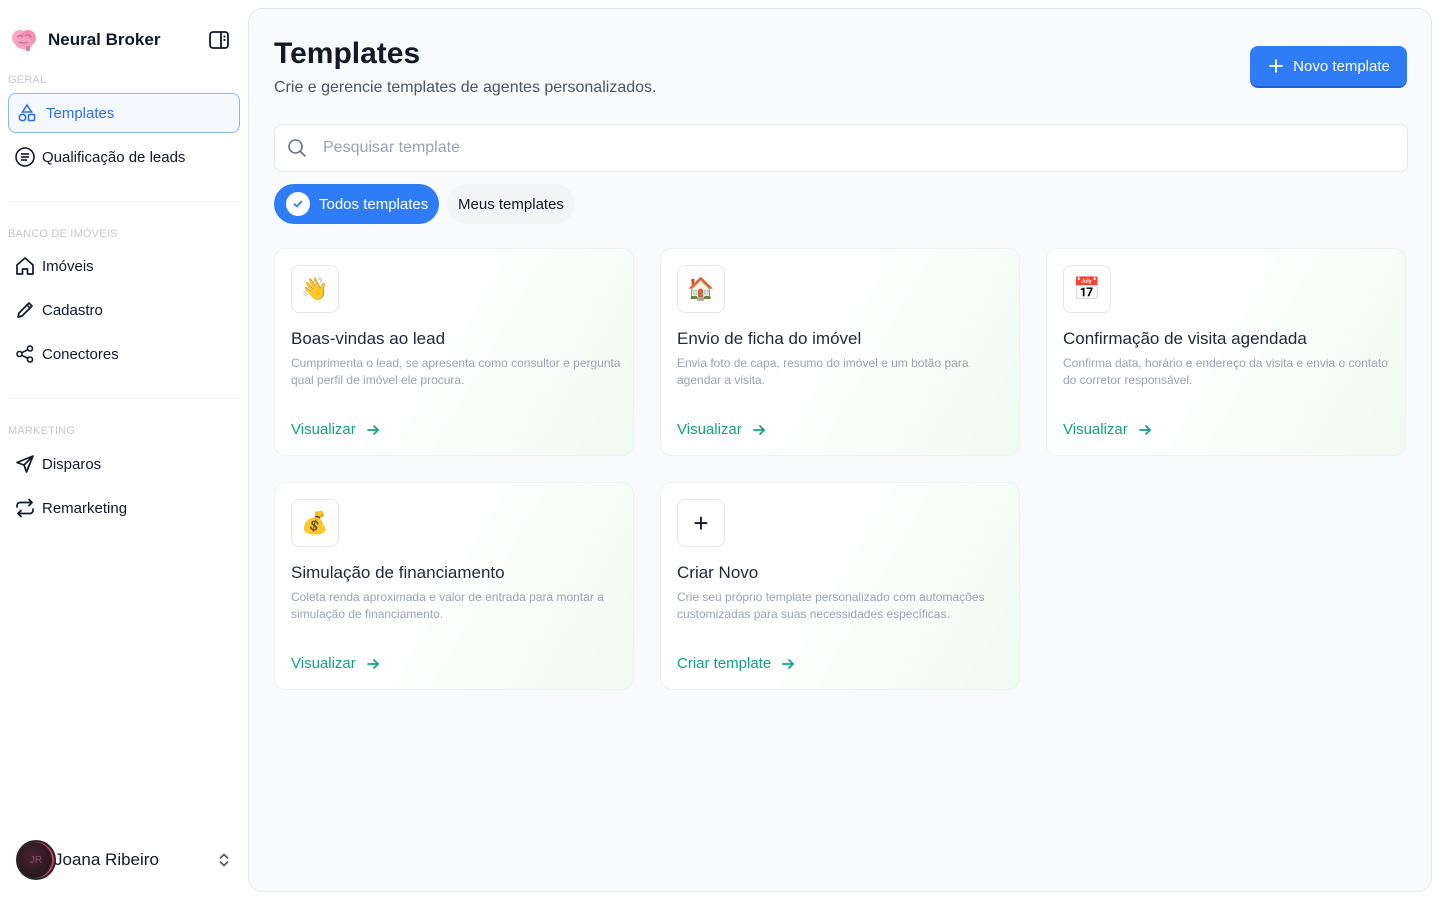 This screenshot has height=900, width=1440. Describe the element at coordinates (85, 508) in the screenshot. I see `sidebar-item-label: Remarketing` at that location.